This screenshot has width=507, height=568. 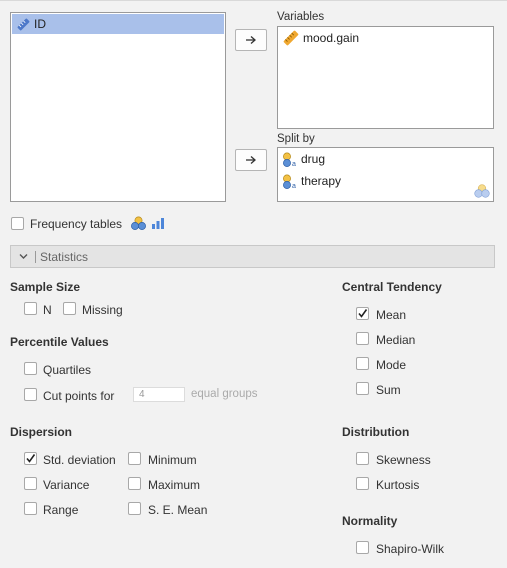 I want to click on range-checkbox, so click(x=30, y=508).